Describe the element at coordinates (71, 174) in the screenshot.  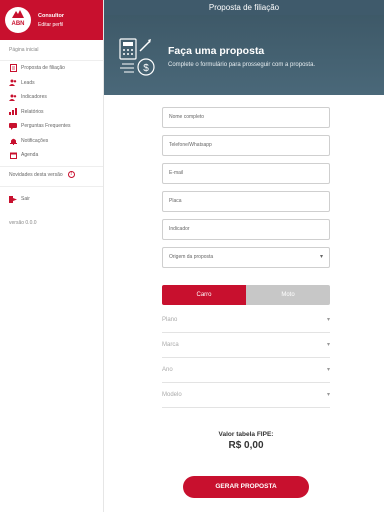
I see `info-badge-icon: !` at that location.